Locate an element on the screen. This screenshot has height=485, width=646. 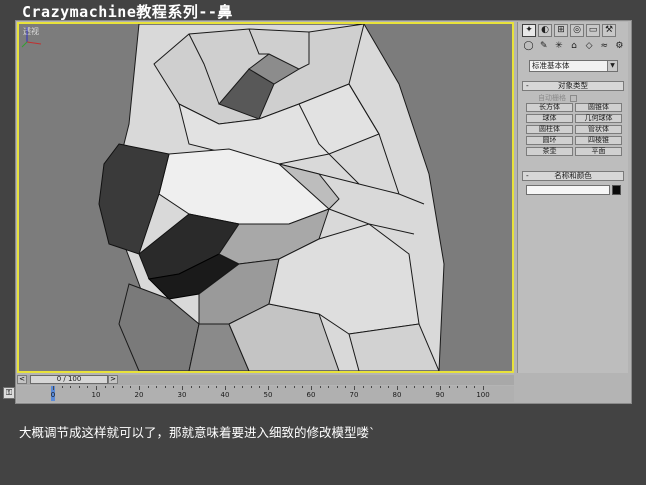
teapot-button: 茶壶 is located at coordinates (549, 151).